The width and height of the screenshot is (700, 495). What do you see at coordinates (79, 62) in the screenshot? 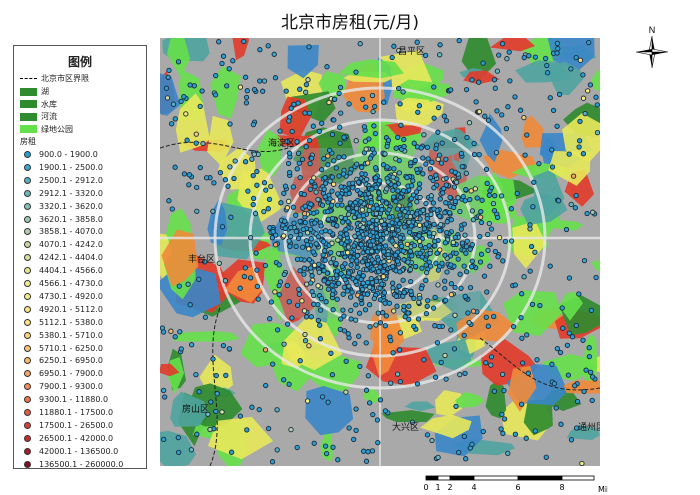
I see `legend-title: 图例` at bounding box center [79, 62].